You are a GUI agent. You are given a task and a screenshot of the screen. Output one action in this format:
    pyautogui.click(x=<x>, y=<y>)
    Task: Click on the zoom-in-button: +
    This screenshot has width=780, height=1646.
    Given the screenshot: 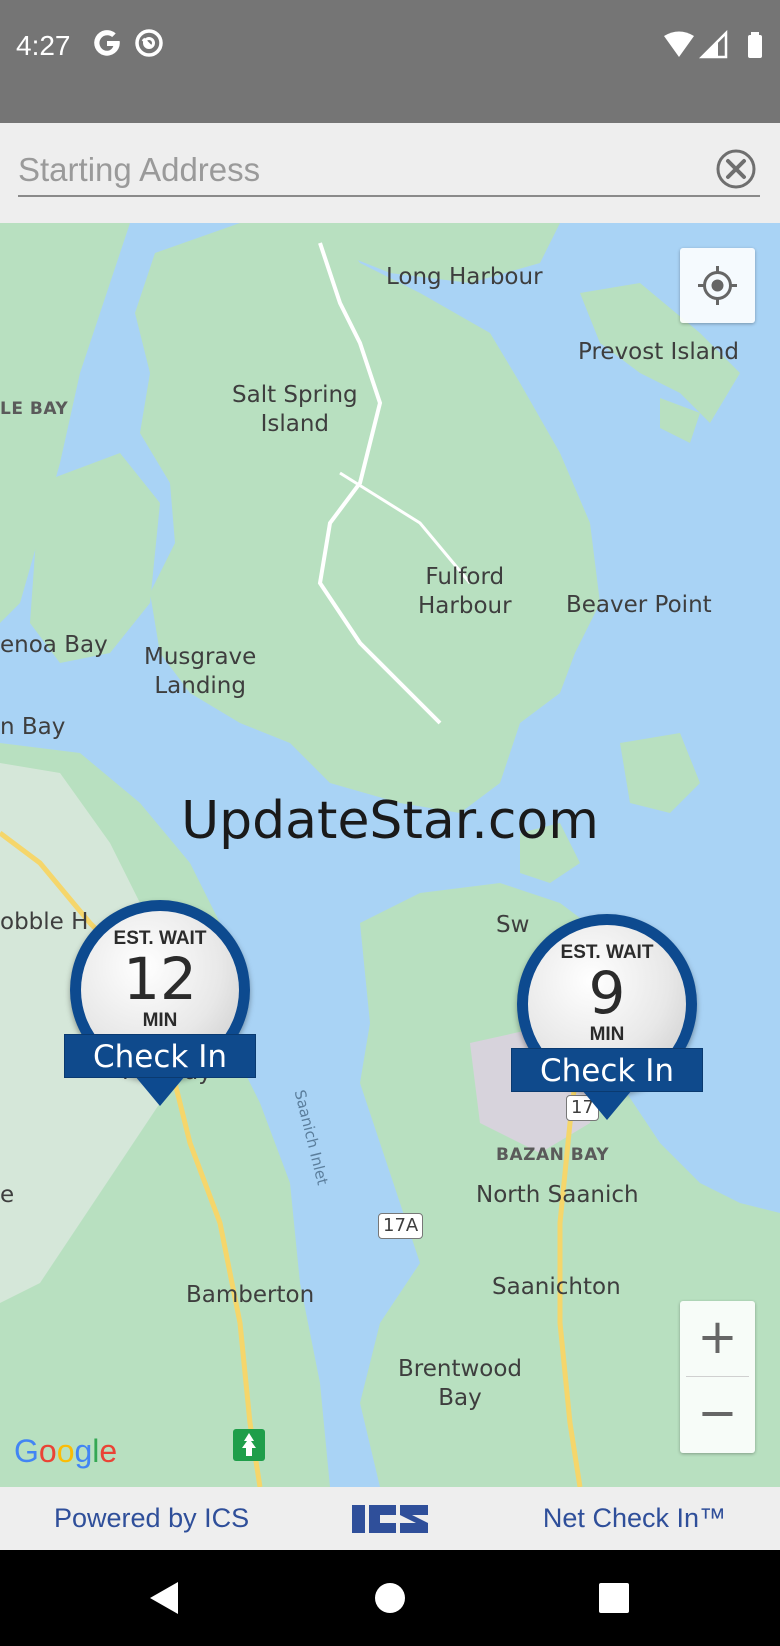 What is the action you would take?
    pyautogui.click(x=717, y=1338)
    